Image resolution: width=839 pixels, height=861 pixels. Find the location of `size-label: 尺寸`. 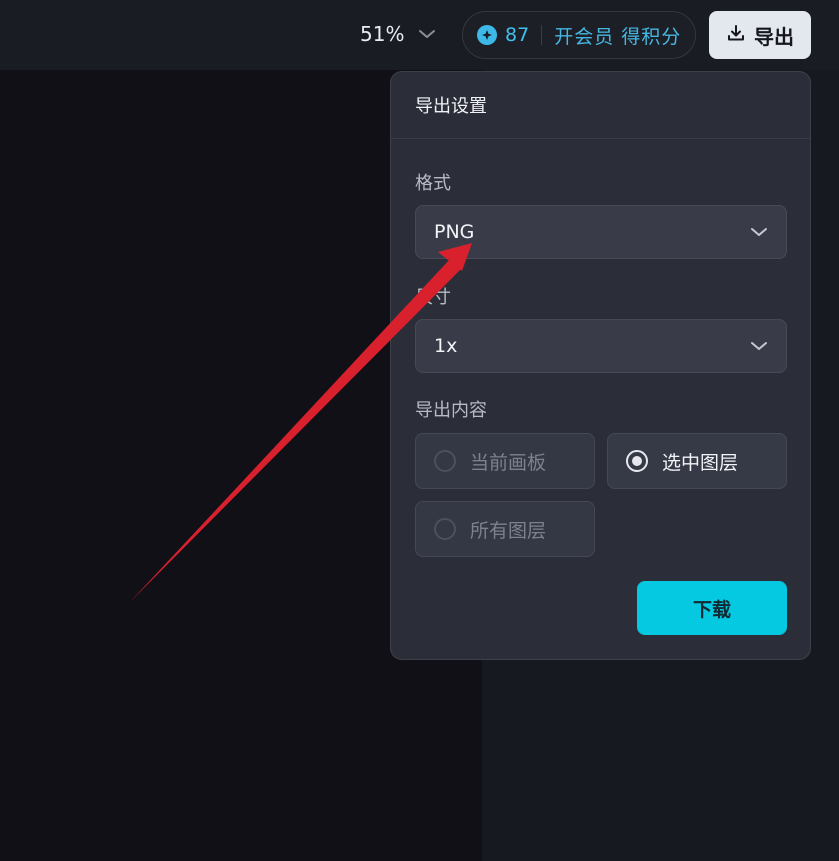

size-label: 尺寸 is located at coordinates (433, 297).